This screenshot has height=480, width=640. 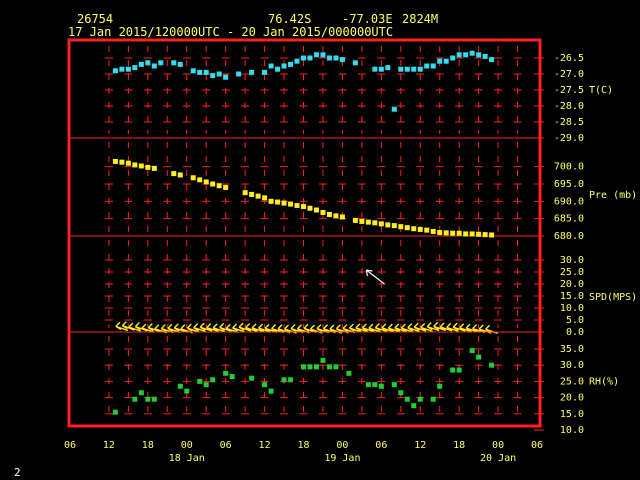 What do you see at coordinates (601, 90) in the screenshot?
I see `panel-label: T(C)` at bounding box center [601, 90].